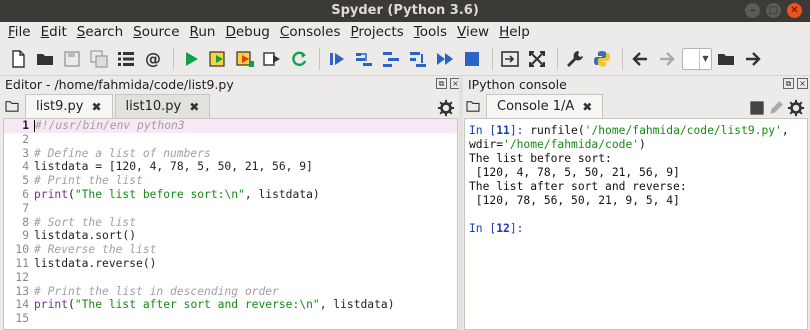 This screenshot has width=810, height=330. Describe the element at coordinates (230, 264) in the screenshot. I see `code-line: 11 listdata.reverse()` at that location.